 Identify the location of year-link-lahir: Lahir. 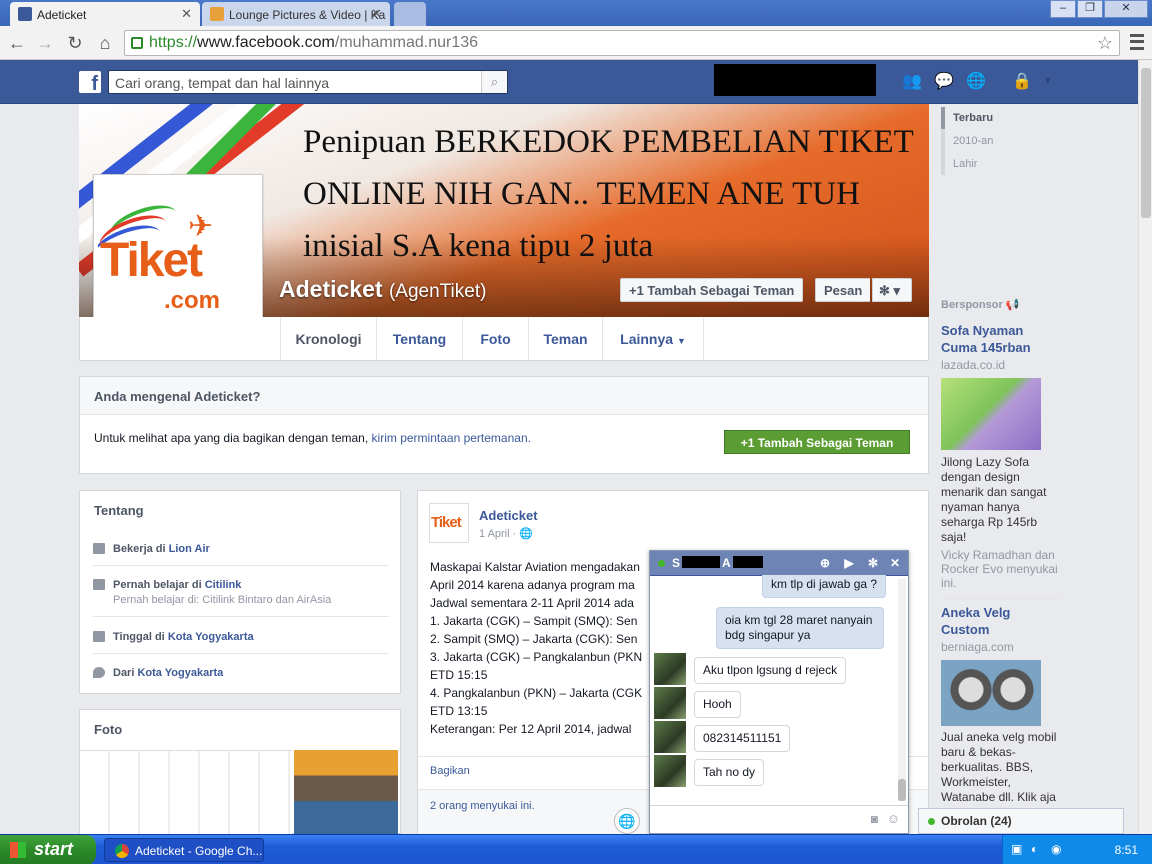
(965, 164).